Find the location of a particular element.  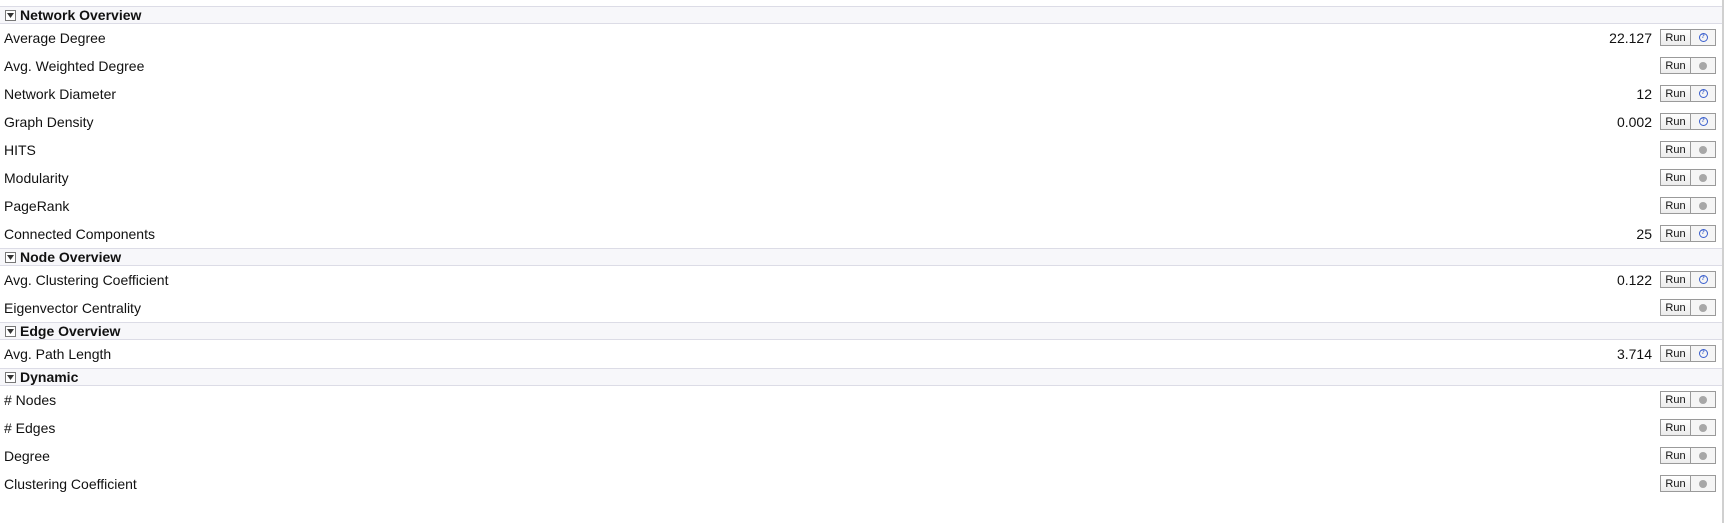

stat-label: Graph Density is located at coordinates (49, 122).